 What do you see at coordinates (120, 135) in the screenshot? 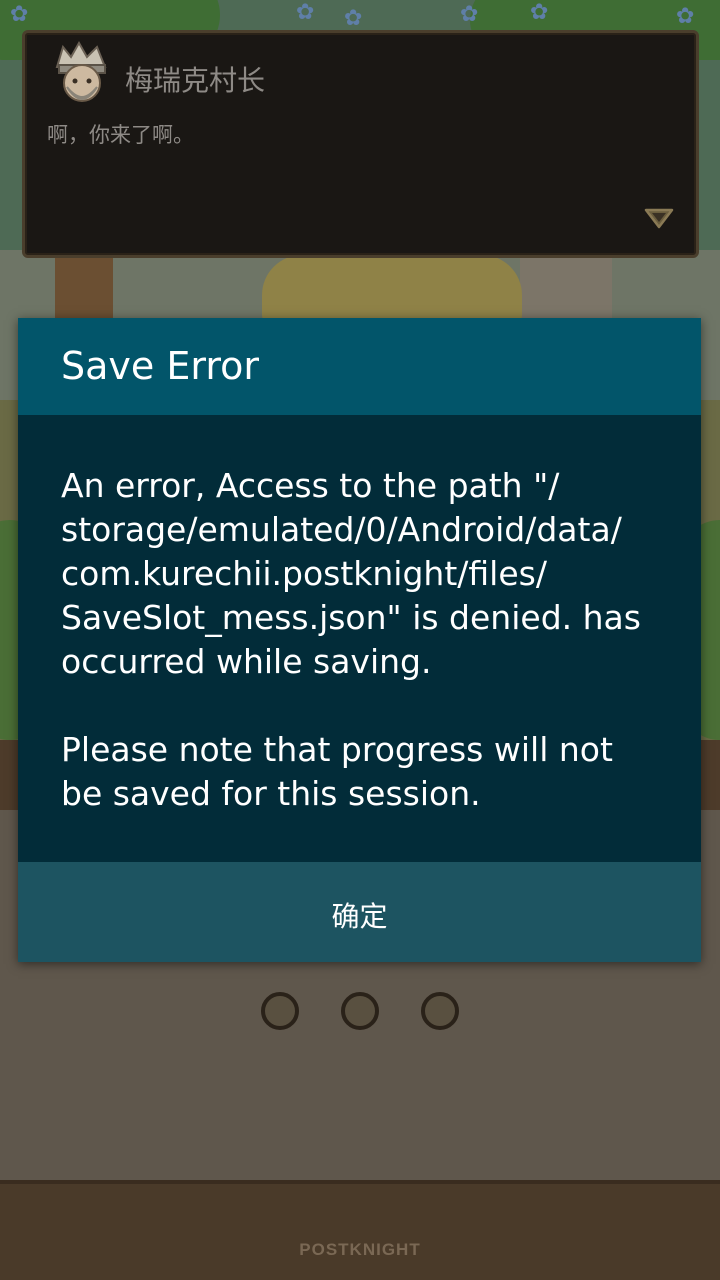
I see `speech-text: 啊，你来了啊。` at bounding box center [120, 135].